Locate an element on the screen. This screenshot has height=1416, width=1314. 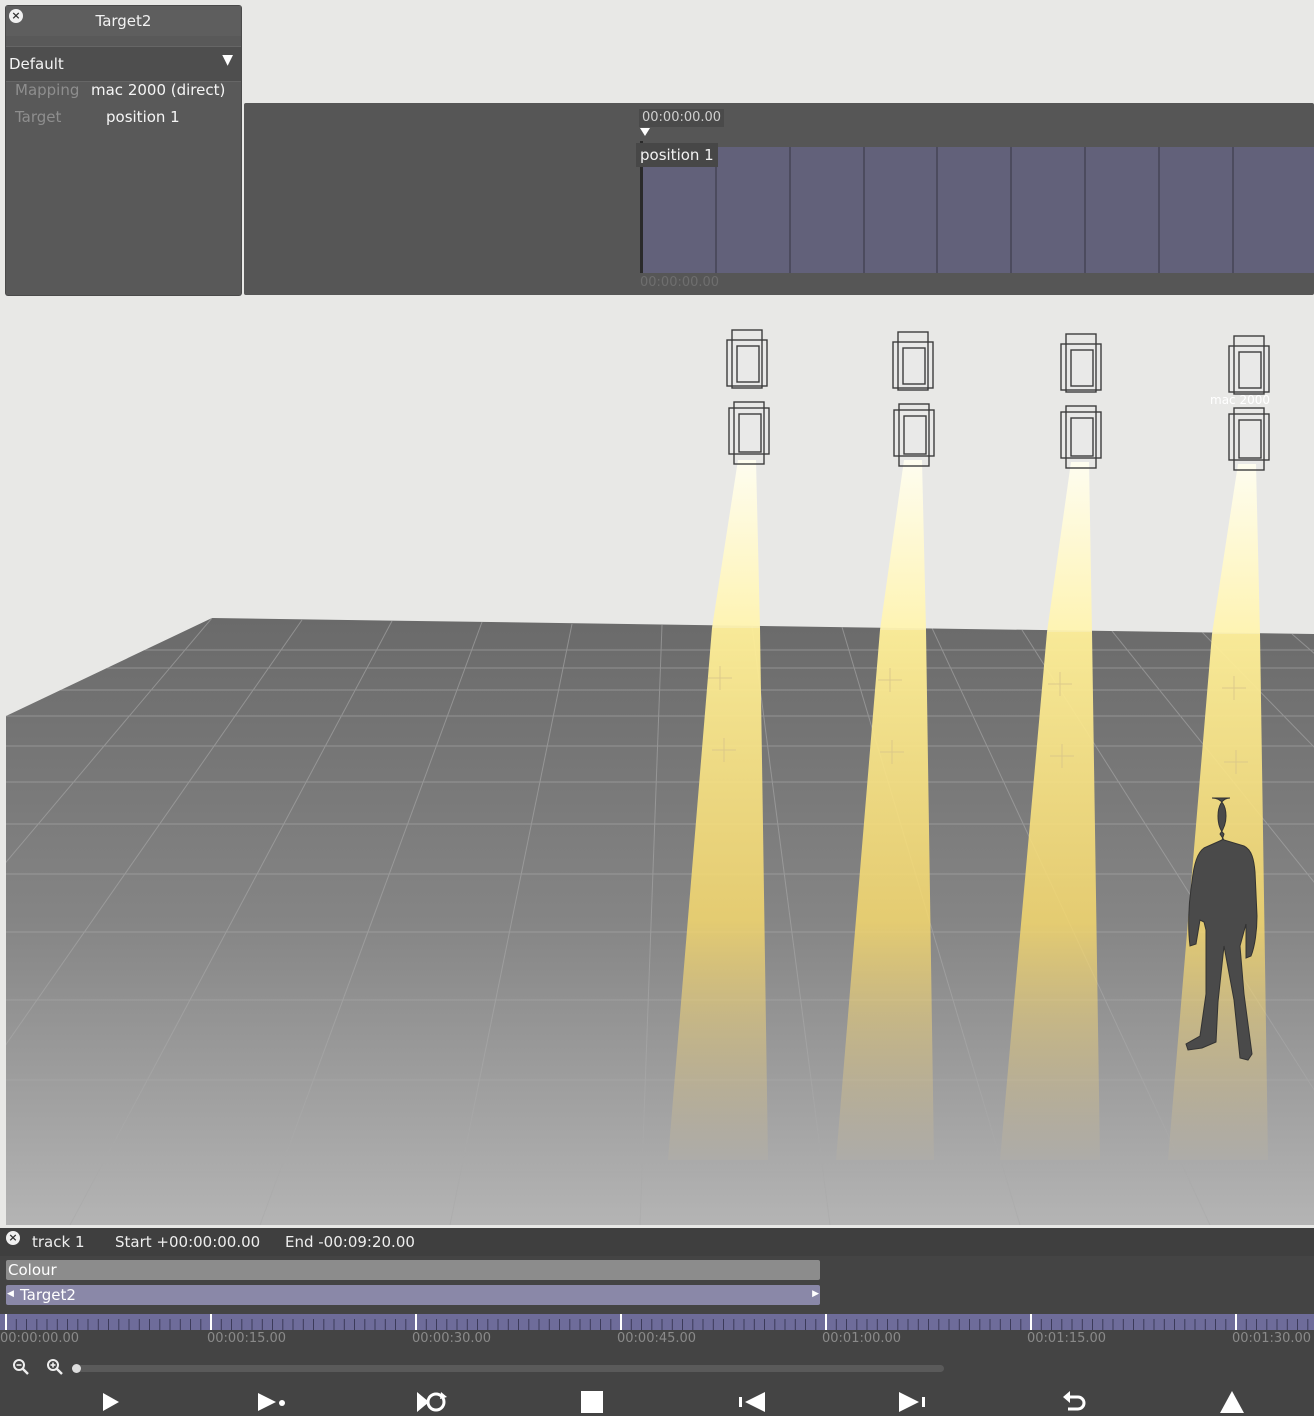
loop-play-button is located at coordinates (432, 1402).